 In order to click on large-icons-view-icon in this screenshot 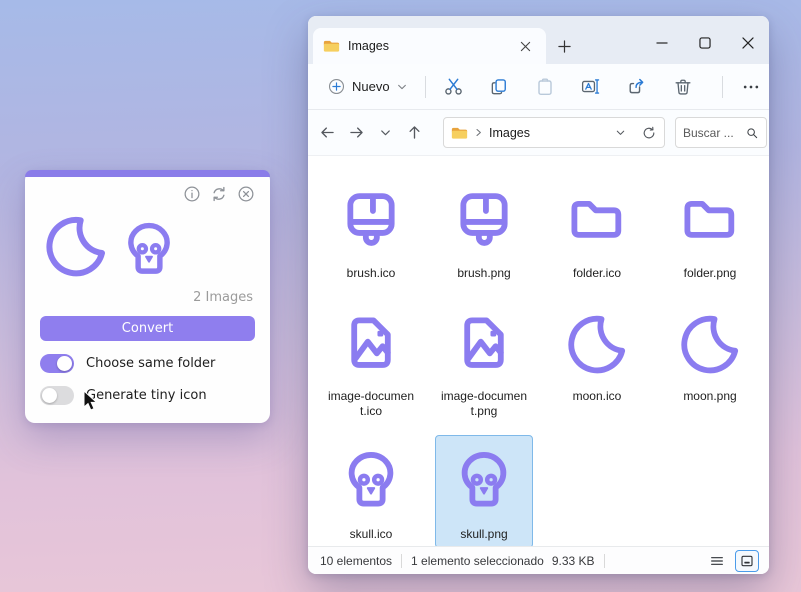, I will do `click(747, 560)`.